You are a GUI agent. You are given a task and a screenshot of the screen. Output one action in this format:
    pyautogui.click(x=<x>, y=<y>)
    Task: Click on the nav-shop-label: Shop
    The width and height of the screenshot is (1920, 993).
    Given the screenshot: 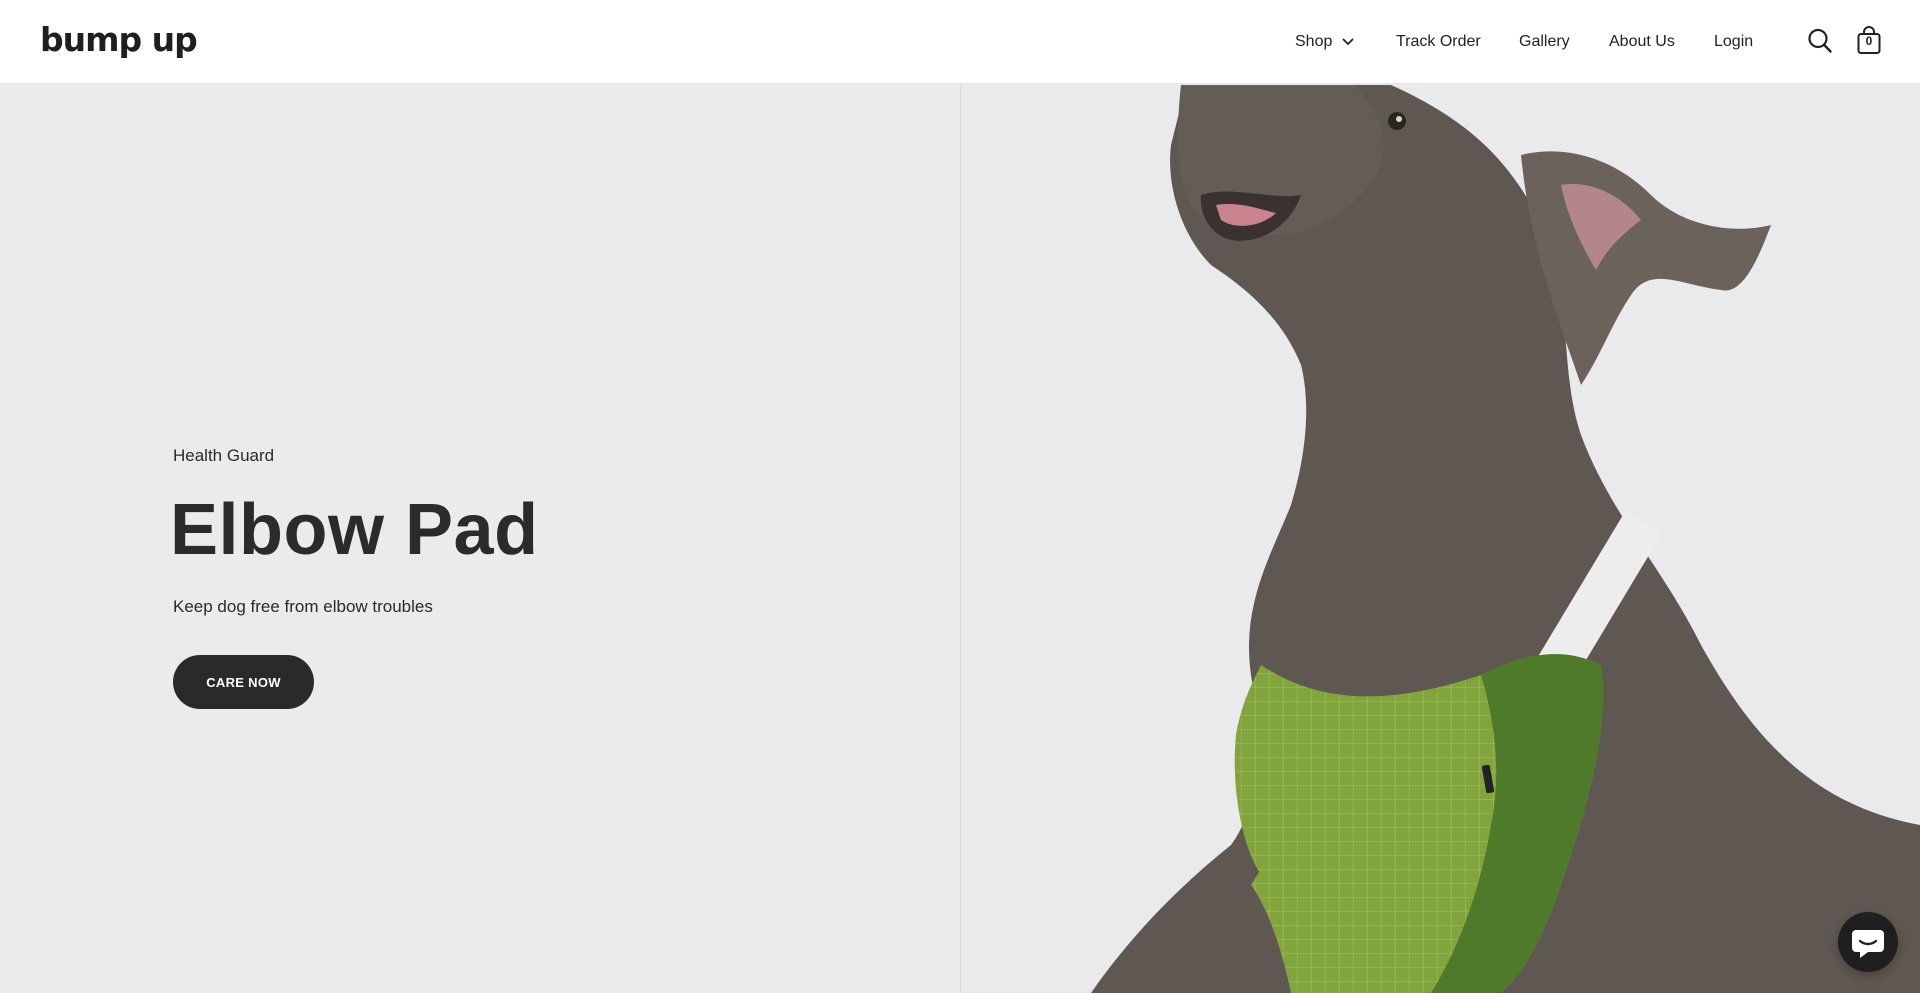 What is the action you would take?
    pyautogui.click(x=1314, y=41)
    